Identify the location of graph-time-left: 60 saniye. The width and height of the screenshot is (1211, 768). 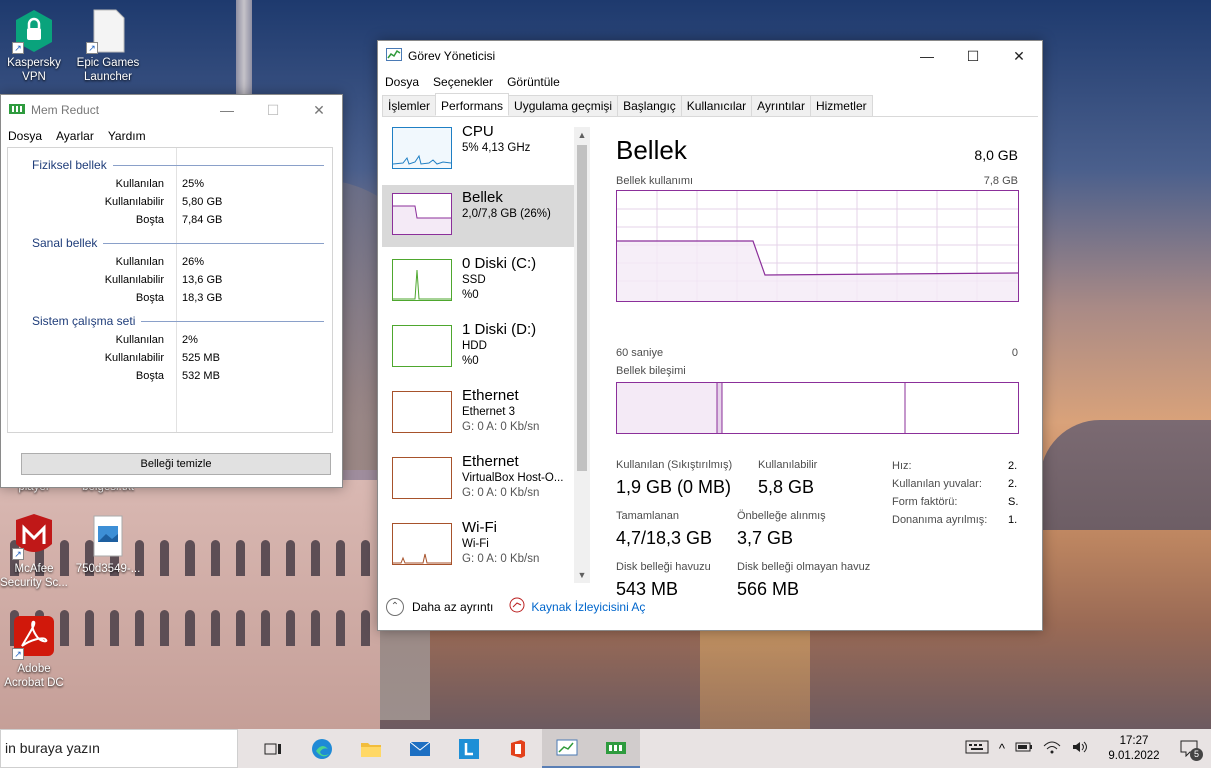
(640, 353).